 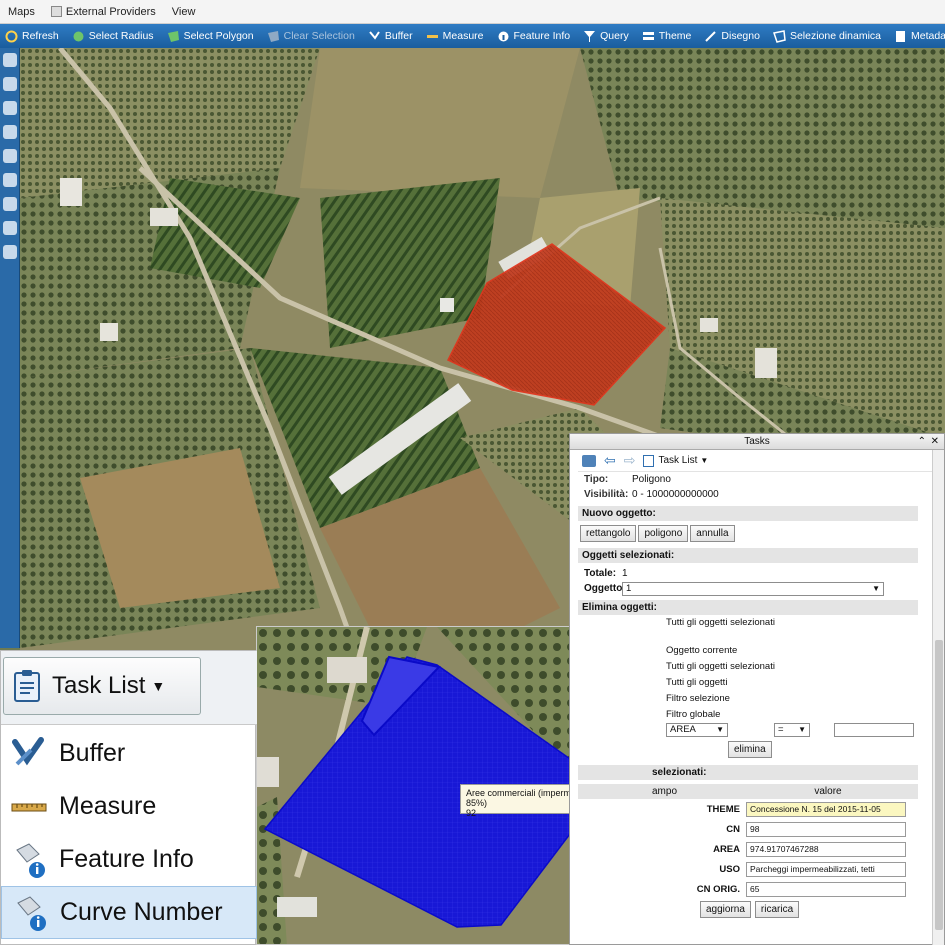 What do you see at coordinates (542, 36) in the screenshot?
I see `toolbar-label: Feature Info` at bounding box center [542, 36].